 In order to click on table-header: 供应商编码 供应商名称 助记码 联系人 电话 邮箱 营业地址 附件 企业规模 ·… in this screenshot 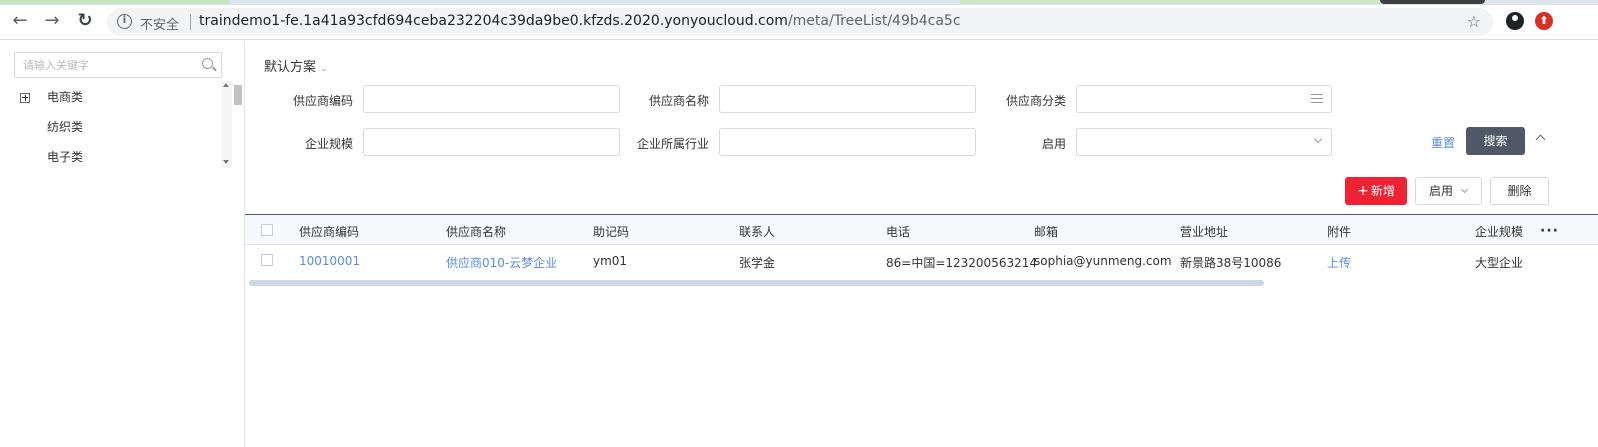, I will do `click(921, 229)`.